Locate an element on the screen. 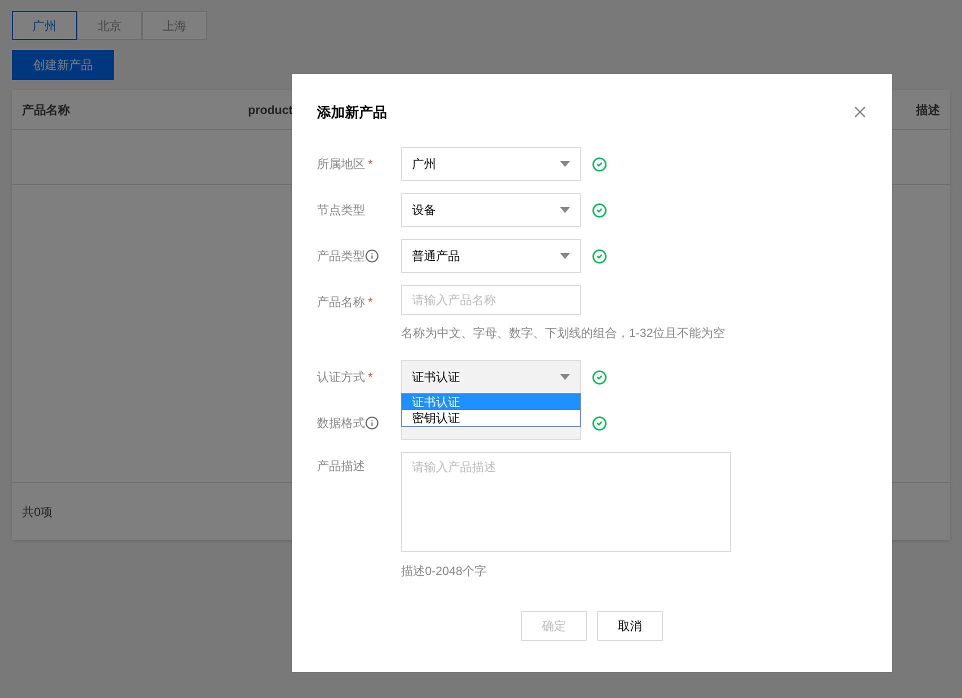 This screenshot has width=962, height=698. cancel-button: 取消 is located at coordinates (630, 626).